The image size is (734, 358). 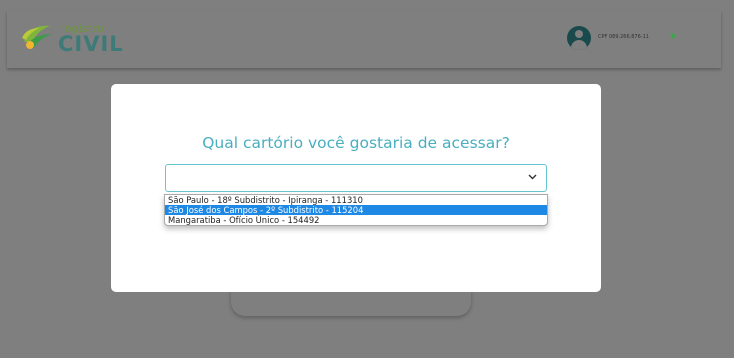 What do you see at coordinates (91, 44) in the screenshot?
I see `logo-text-bottom: CIVIL` at bounding box center [91, 44].